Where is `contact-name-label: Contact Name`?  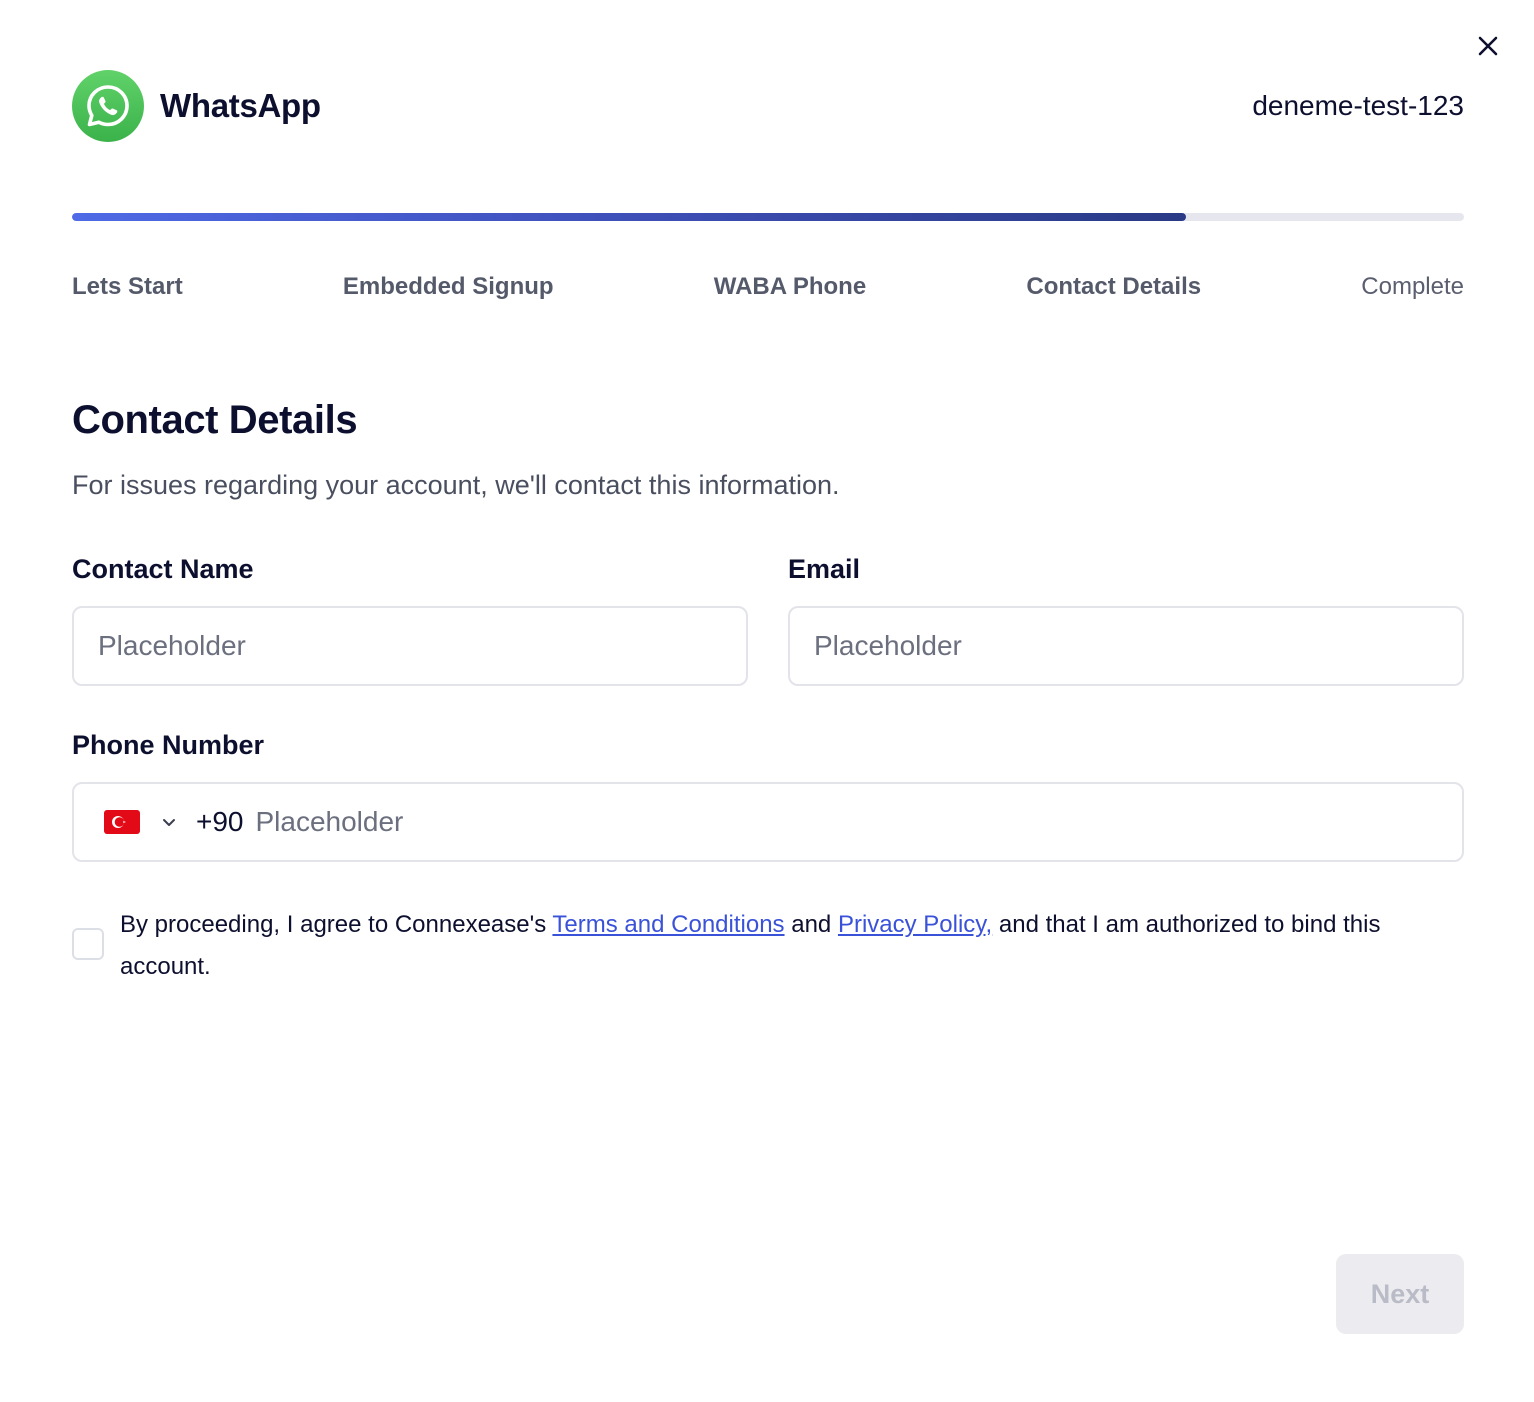 contact-name-label: Contact Name is located at coordinates (163, 569).